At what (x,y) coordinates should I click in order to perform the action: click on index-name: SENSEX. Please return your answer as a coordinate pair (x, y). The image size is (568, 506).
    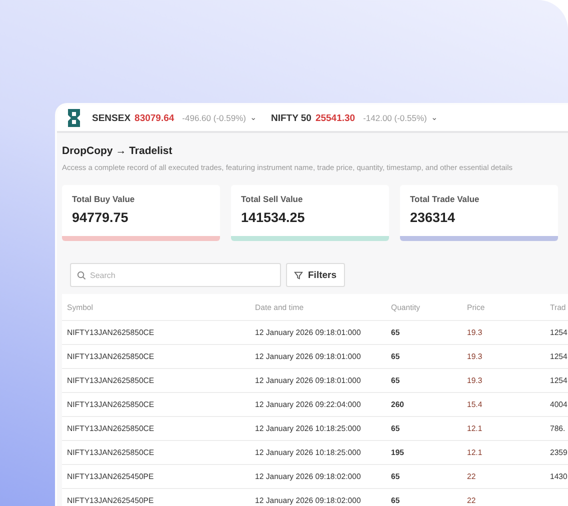
    Looking at the image, I should click on (111, 118).